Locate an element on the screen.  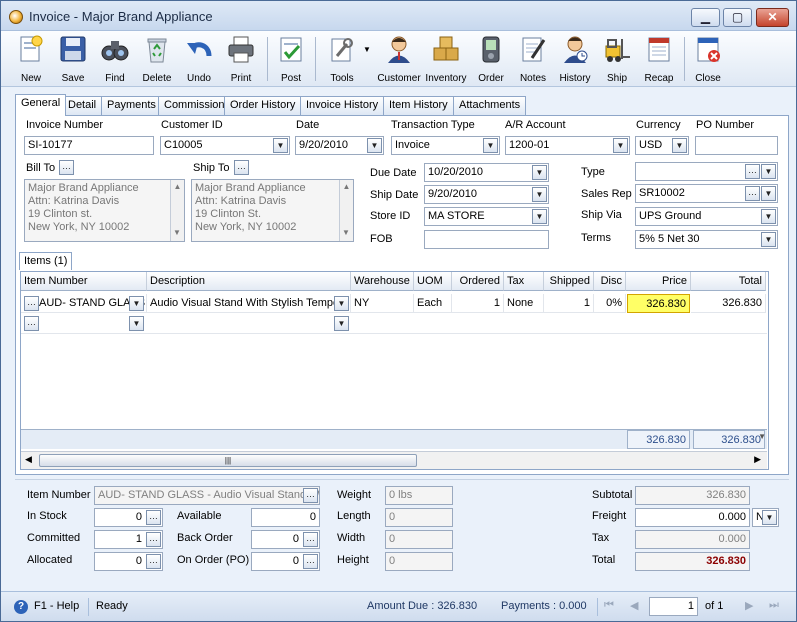
last-record-icon: ⏭ is located at coordinates (774, 605).